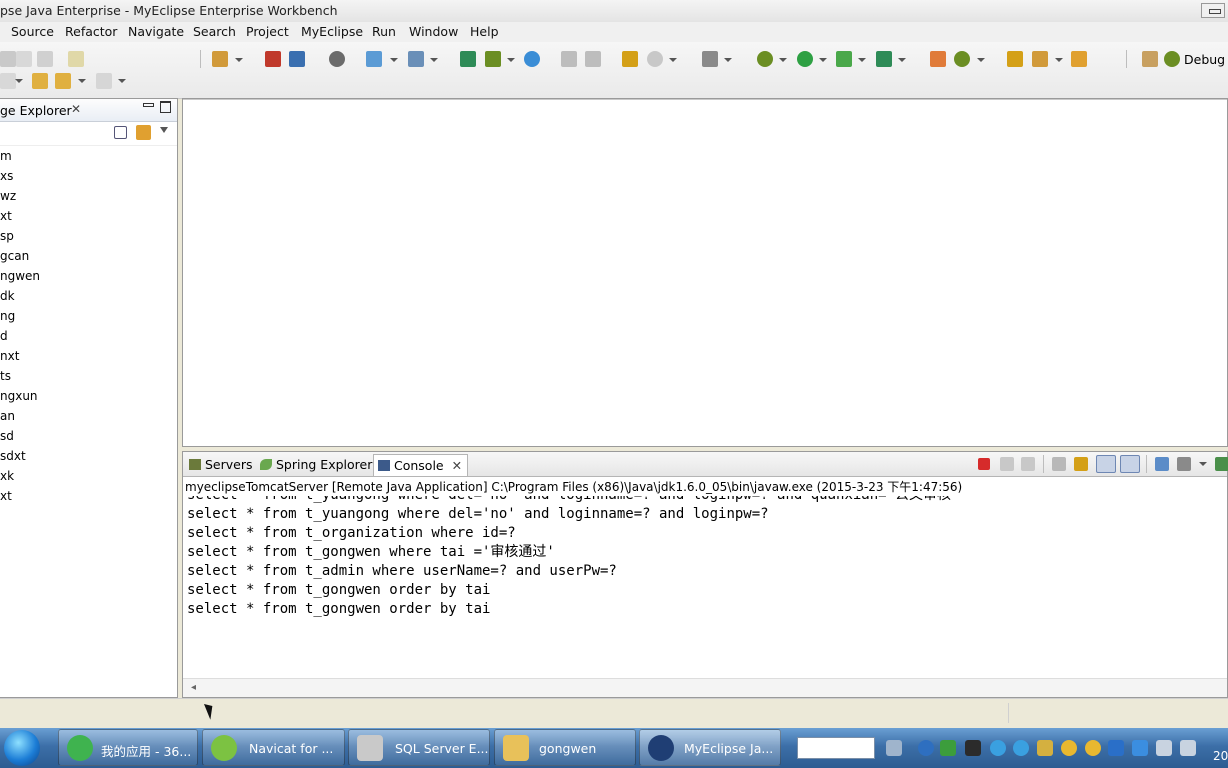 This screenshot has width=1228, height=768. Describe the element at coordinates (7, 419) in the screenshot. I see `list-item: an` at that location.